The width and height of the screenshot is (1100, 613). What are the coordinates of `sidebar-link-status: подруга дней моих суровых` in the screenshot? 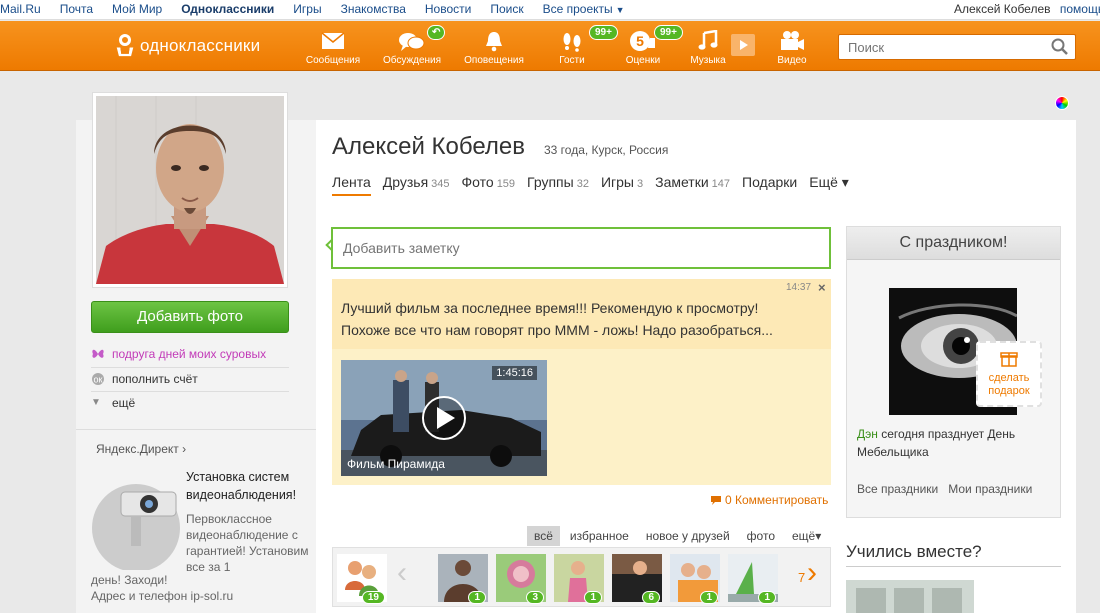 It's located at (178, 354).